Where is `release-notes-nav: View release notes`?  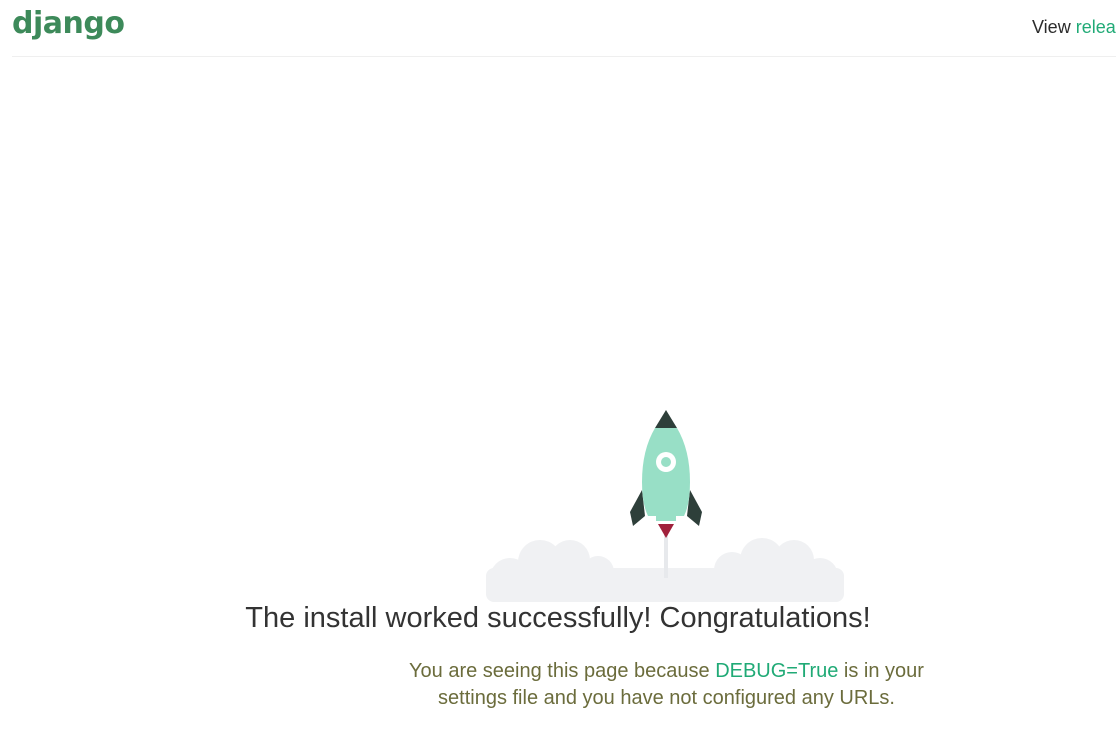 release-notes-nav: View release notes is located at coordinates (1074, 27).